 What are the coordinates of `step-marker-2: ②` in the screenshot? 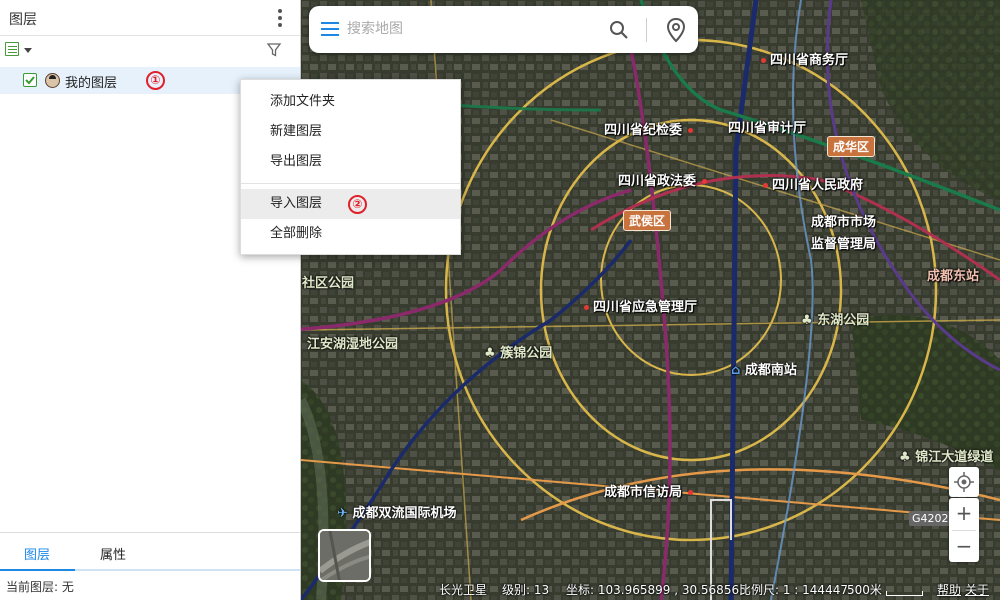 It's located at (357, 204).